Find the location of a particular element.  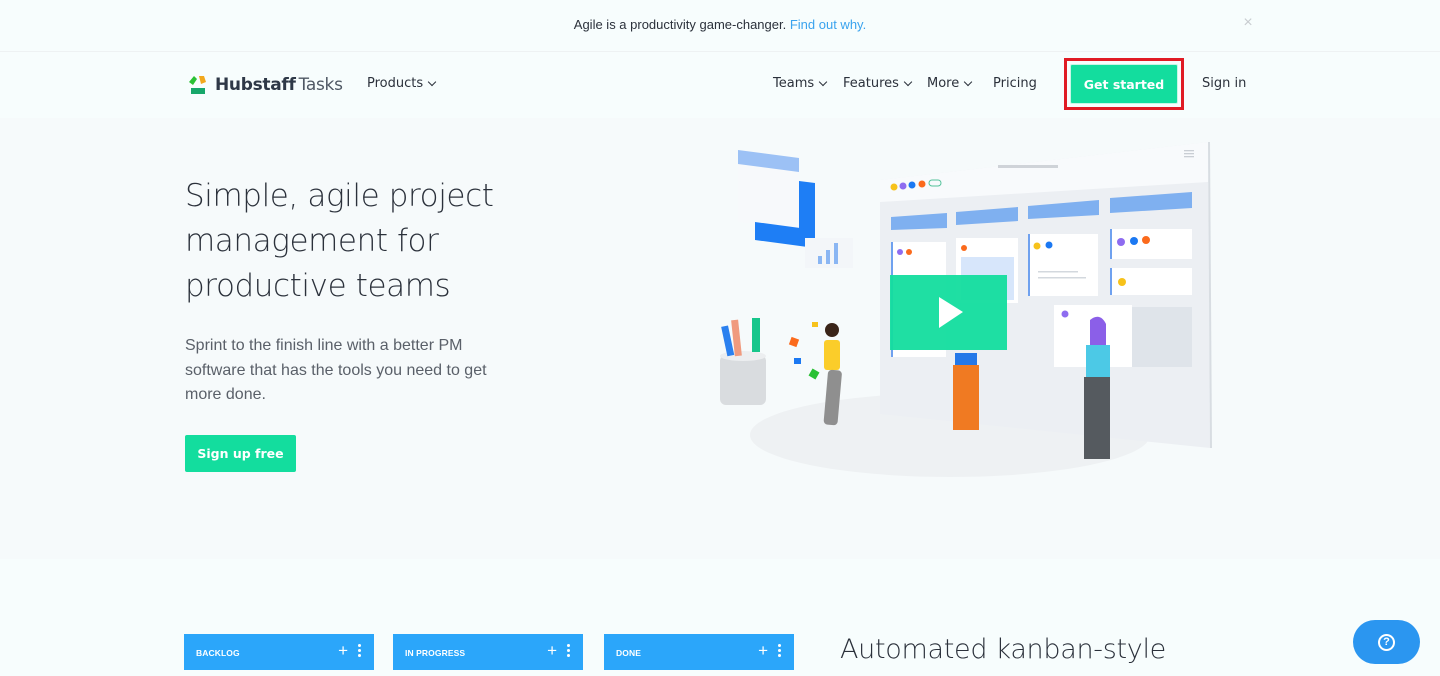

nav-pricing-label: Pricing is located at coordinates (1015, 83).